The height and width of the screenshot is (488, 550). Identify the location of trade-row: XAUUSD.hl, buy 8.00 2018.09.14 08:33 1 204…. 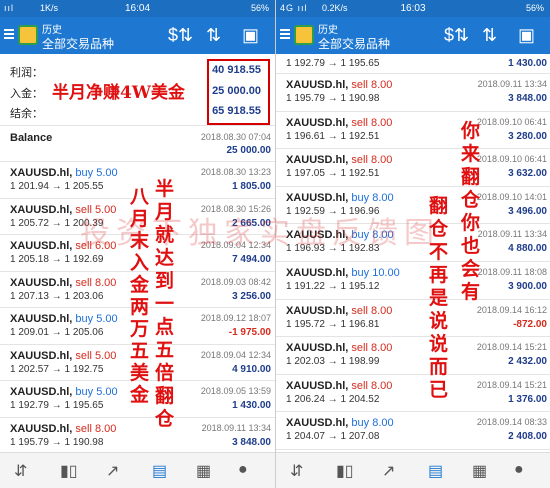
(413, 431).